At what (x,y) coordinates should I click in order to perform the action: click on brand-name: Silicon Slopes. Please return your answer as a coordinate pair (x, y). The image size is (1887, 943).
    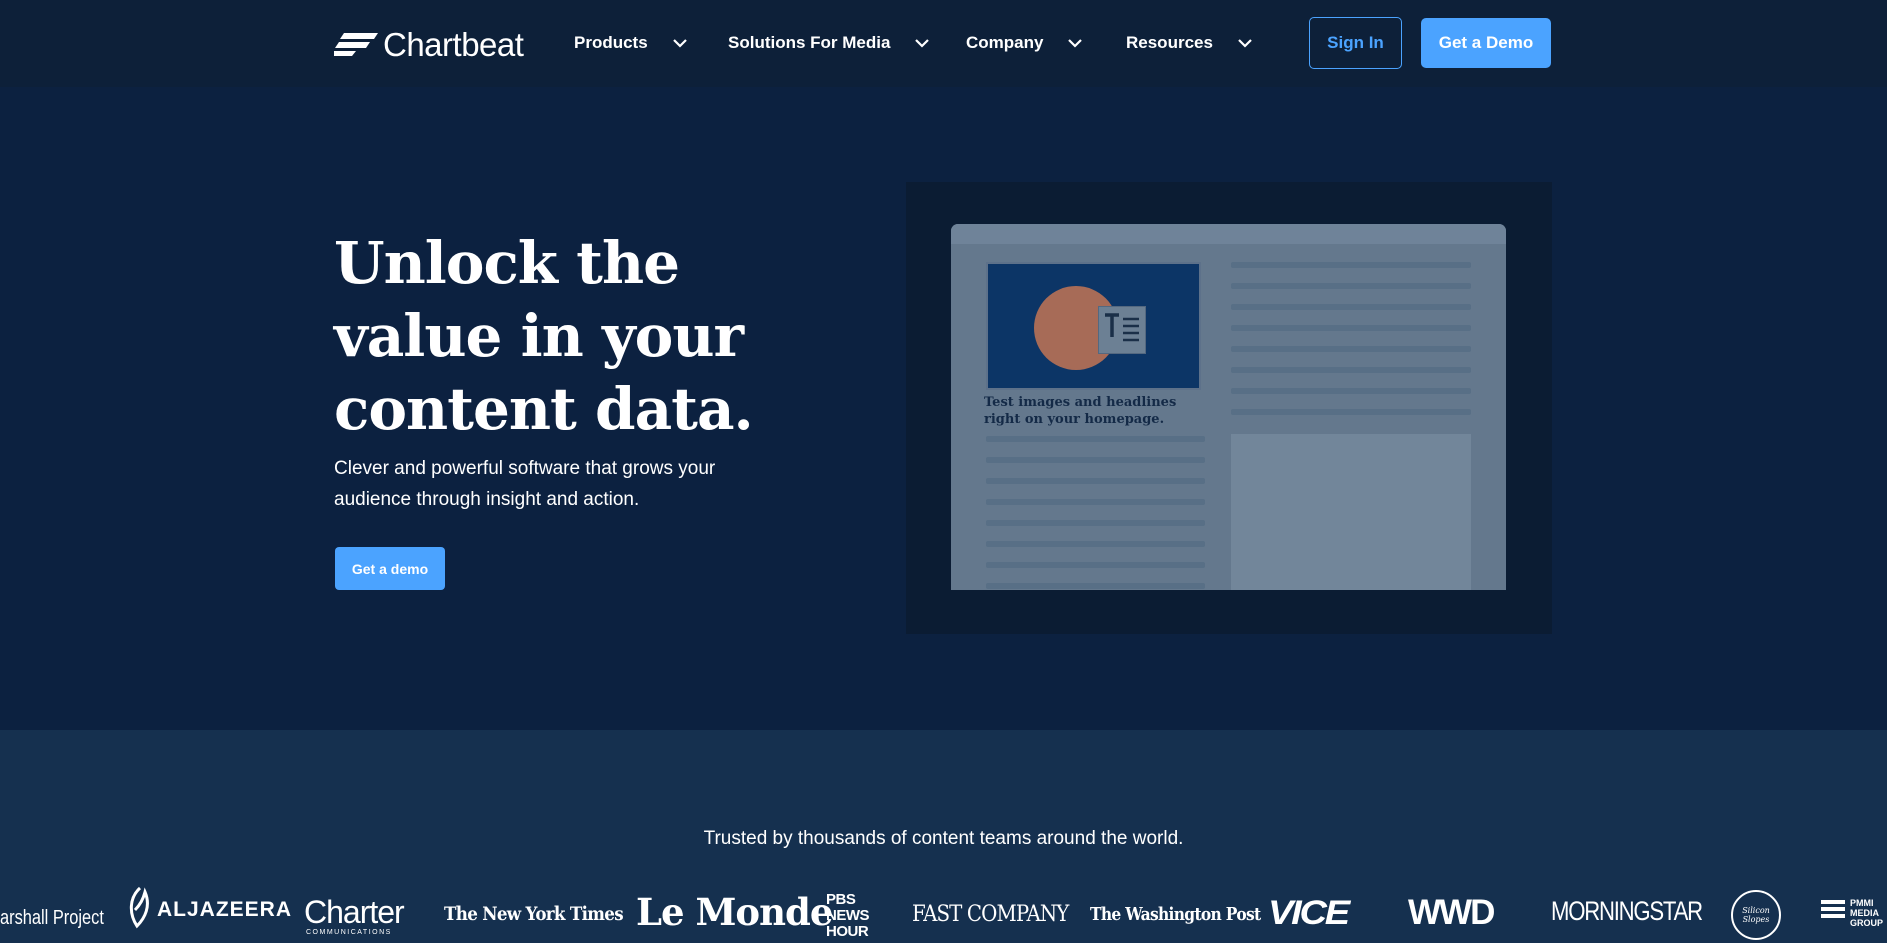
    Looking at the image, I should click on (1756, 915).